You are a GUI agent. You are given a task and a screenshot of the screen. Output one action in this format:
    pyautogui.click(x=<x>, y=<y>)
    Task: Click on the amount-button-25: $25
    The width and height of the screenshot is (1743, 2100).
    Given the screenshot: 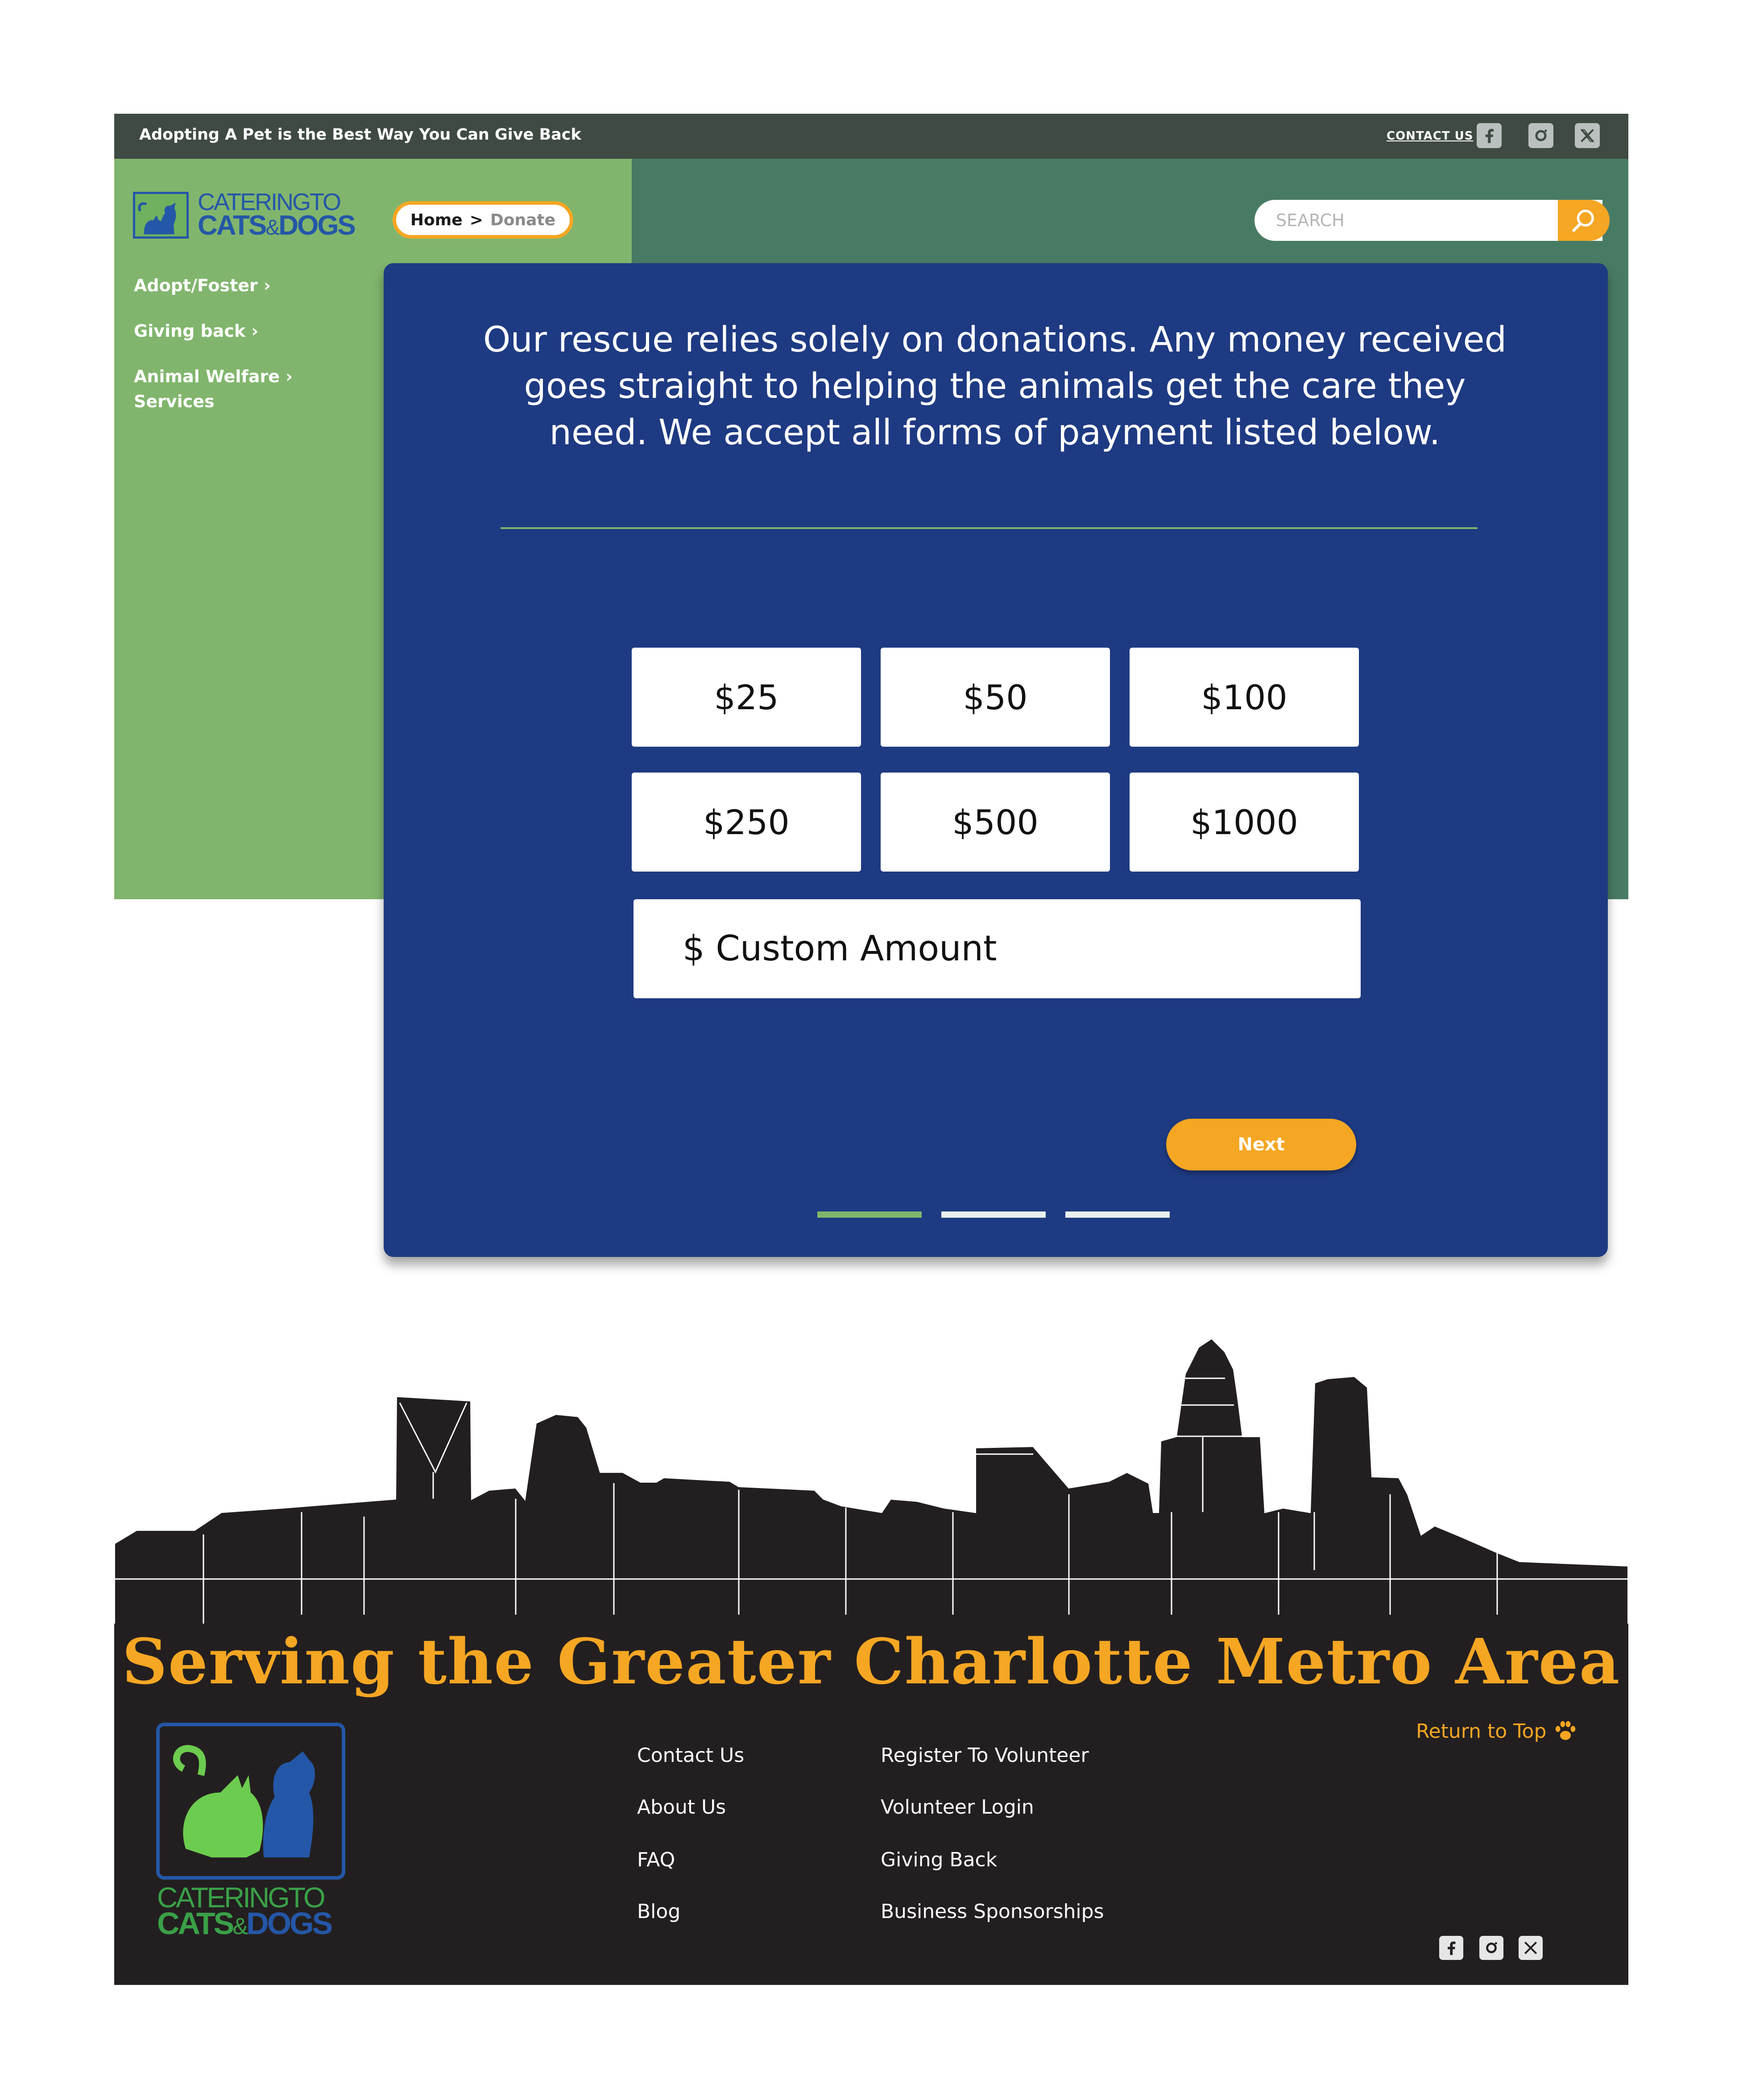 What is the action you would take?
    pyautogui.click(x=747, y=697)
    